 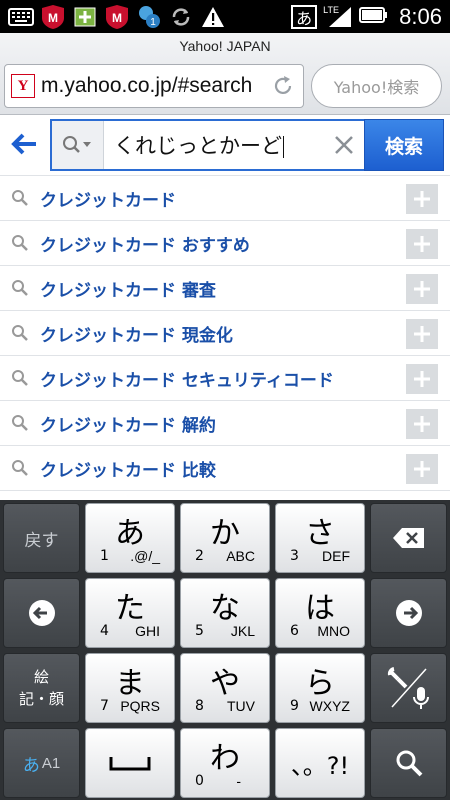 What do you see at coordinates (140, 706) in the screenshot?
I see `key-alpha: PQRS` at bounding box center [140, 706].